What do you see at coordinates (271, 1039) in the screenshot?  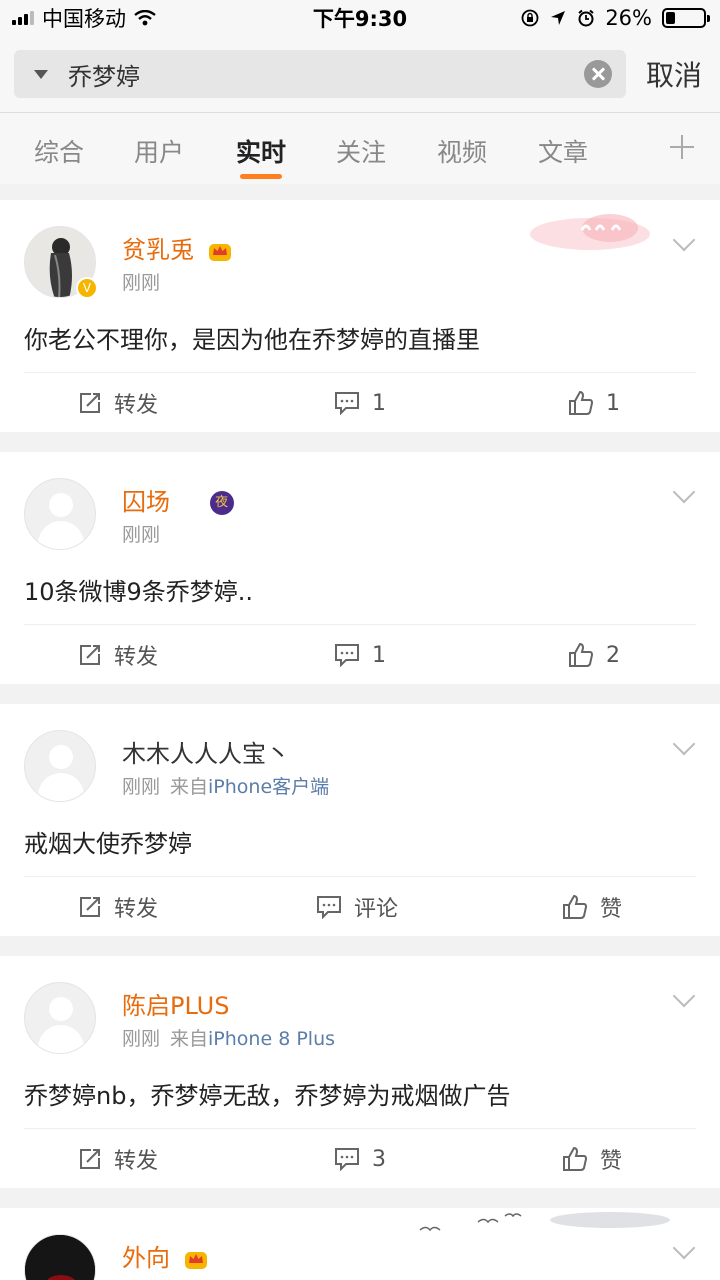 I see `post-source-link: iPhone 8 Plus` at bounding box center [271, 1039].